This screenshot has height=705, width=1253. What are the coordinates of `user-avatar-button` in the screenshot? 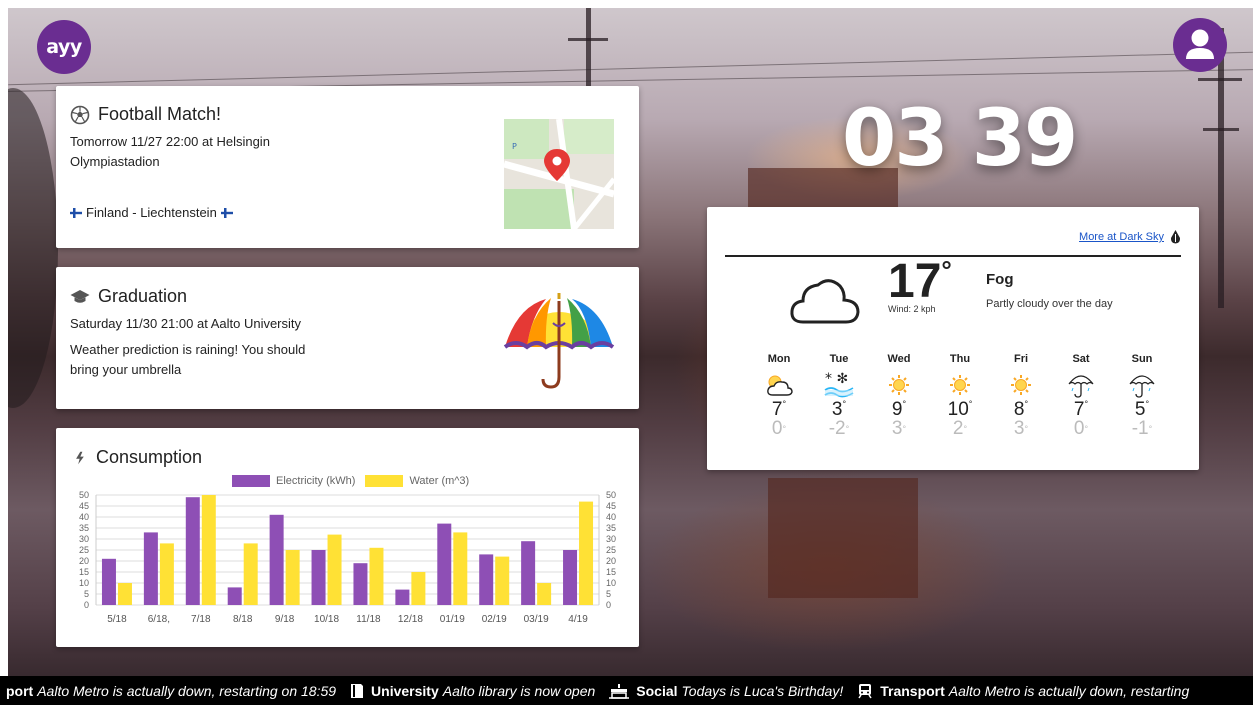 It's located at (1200, 45).